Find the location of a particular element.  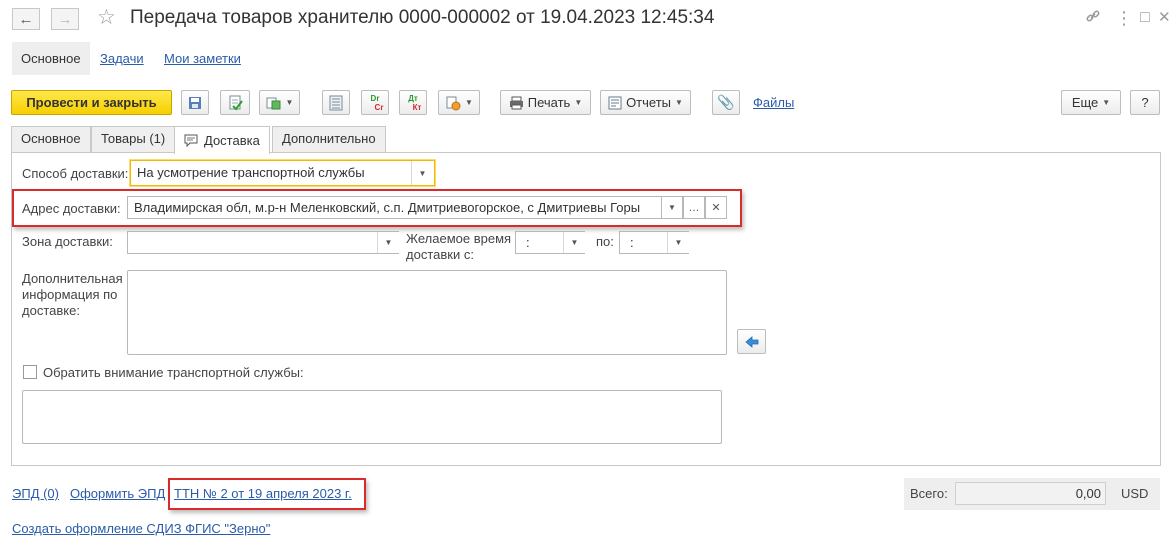

tab-main: Основное is located at coordinates (51, 139).